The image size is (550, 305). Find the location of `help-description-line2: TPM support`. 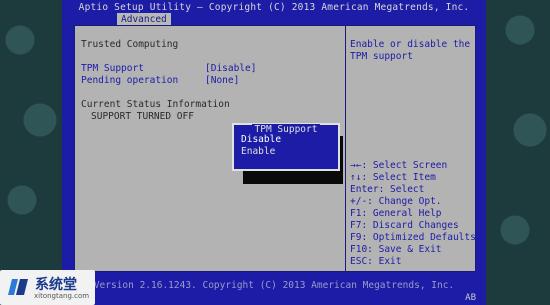

help-description-line2: TPM support is located at coordinates (381, 56).